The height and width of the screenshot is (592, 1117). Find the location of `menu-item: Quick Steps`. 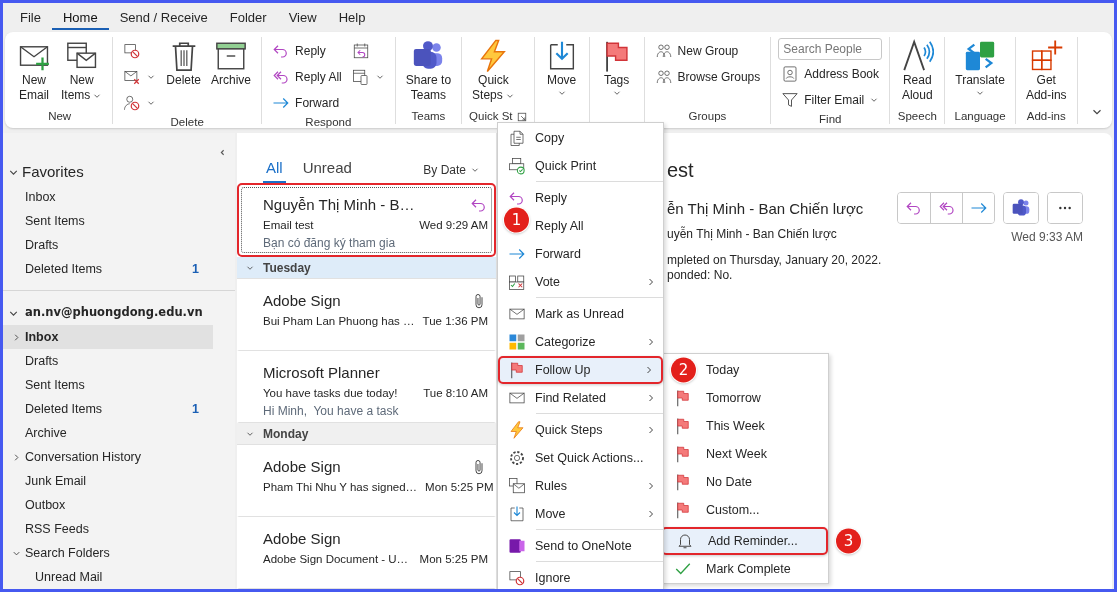

menu-item: Quick Steps is located at coordinates (580, 430).